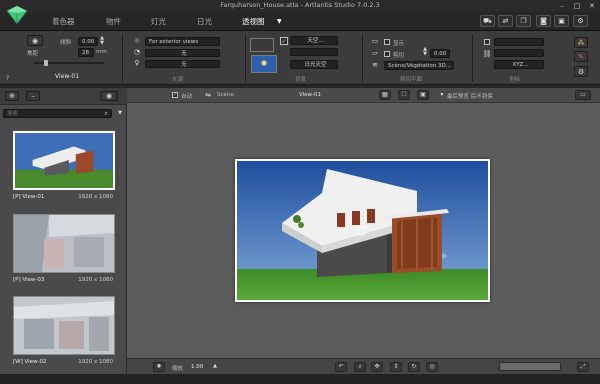 This screenshot has height=384, width=600. What do you see at coordinates (414, 367) in the screenshot?
I see `rotate-icon: ↻` at bounding box center [414, 367].